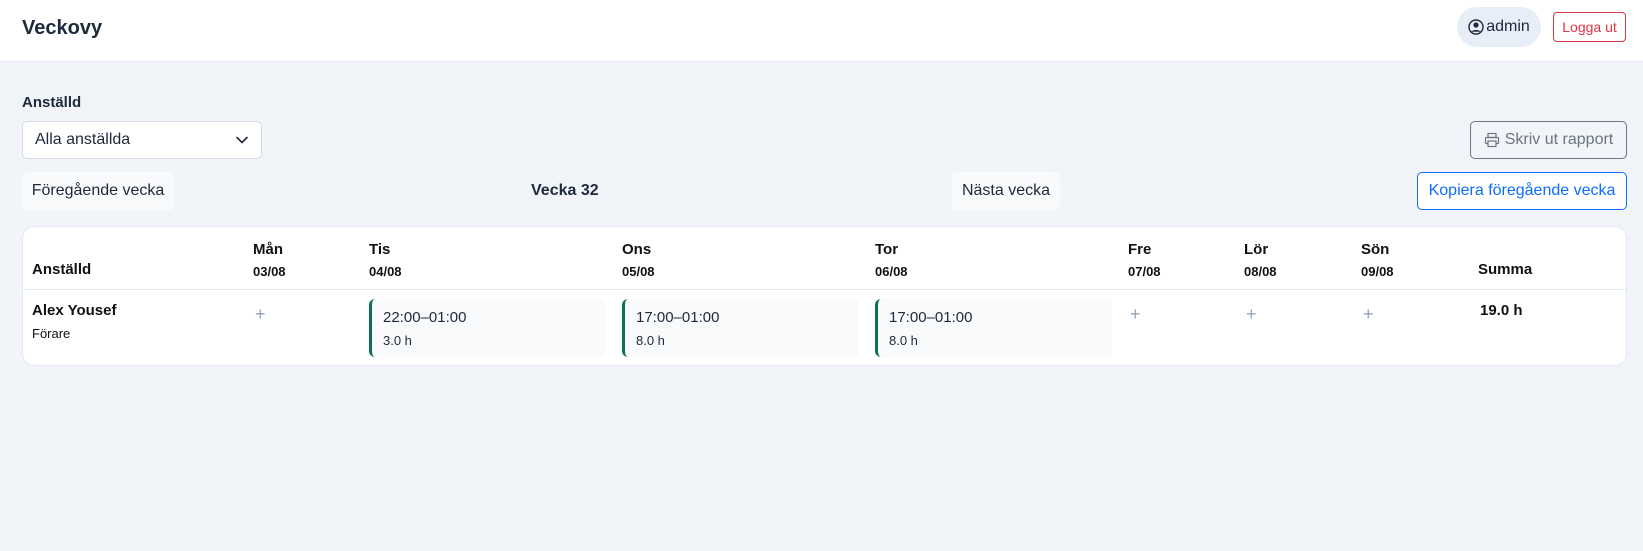  What do you see at coordinates (1589, 27) in the screenshot?
I see `logout-button: Logga ut` at bounding box center [1589, 27].